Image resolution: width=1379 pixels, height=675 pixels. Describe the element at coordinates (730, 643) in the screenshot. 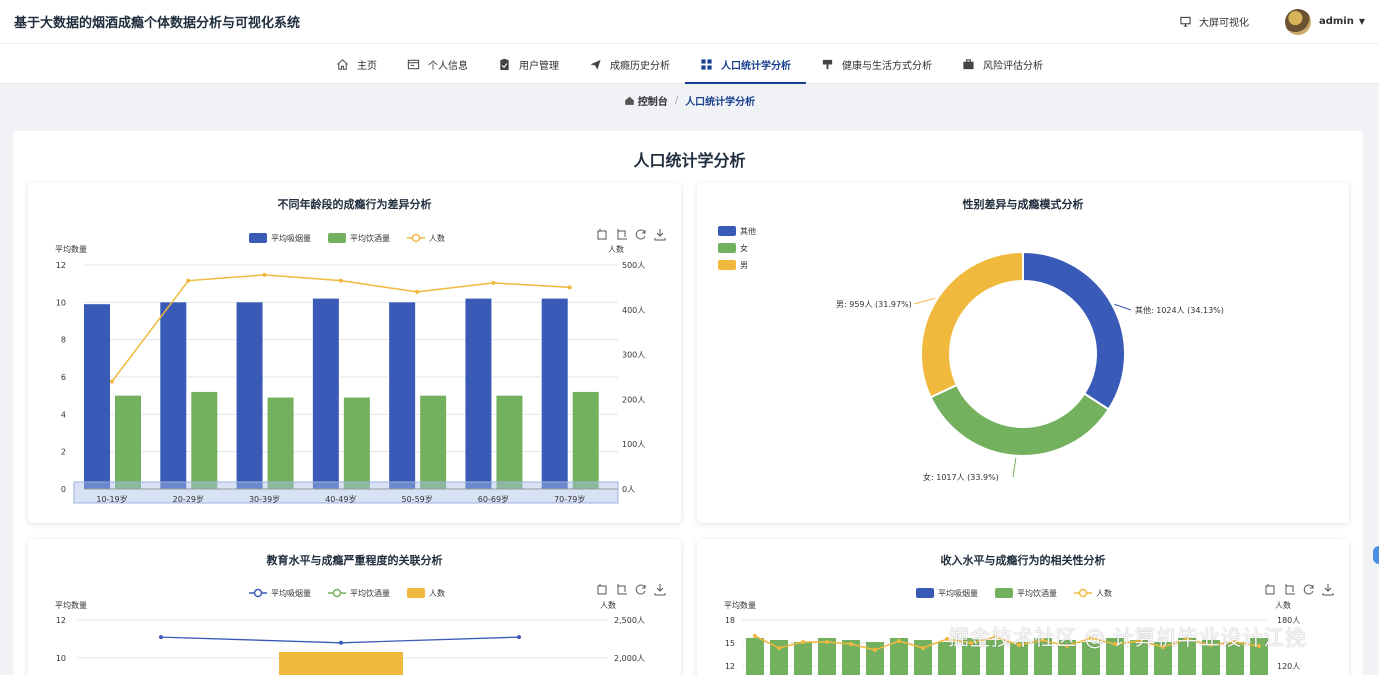

I see `y-tick-label: 15` at that location.